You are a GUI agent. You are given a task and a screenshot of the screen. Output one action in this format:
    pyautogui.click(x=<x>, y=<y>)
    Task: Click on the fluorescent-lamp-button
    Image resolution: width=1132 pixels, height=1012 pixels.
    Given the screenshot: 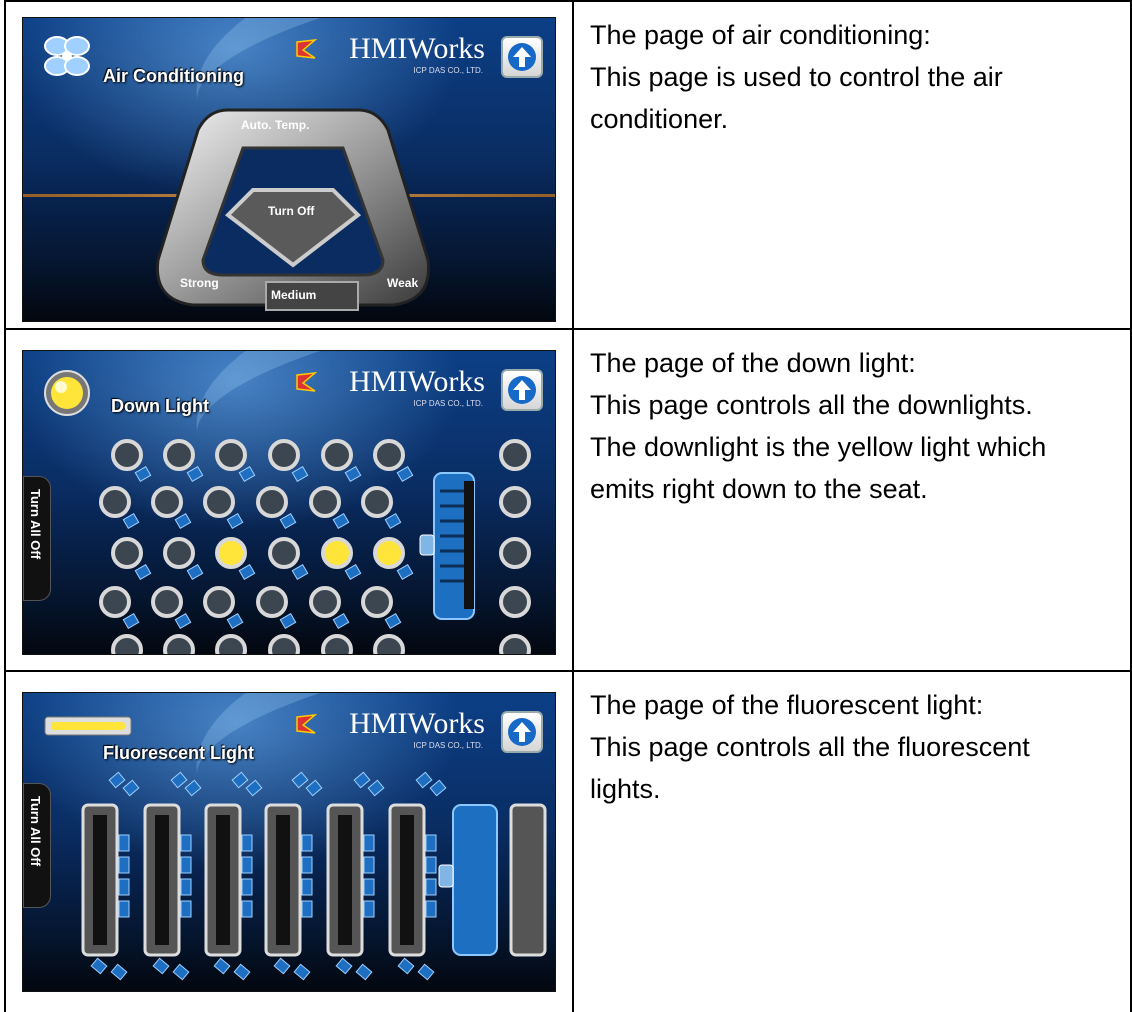 What is the action you would take?
    pyautogui.click(x=528, y=880)
    